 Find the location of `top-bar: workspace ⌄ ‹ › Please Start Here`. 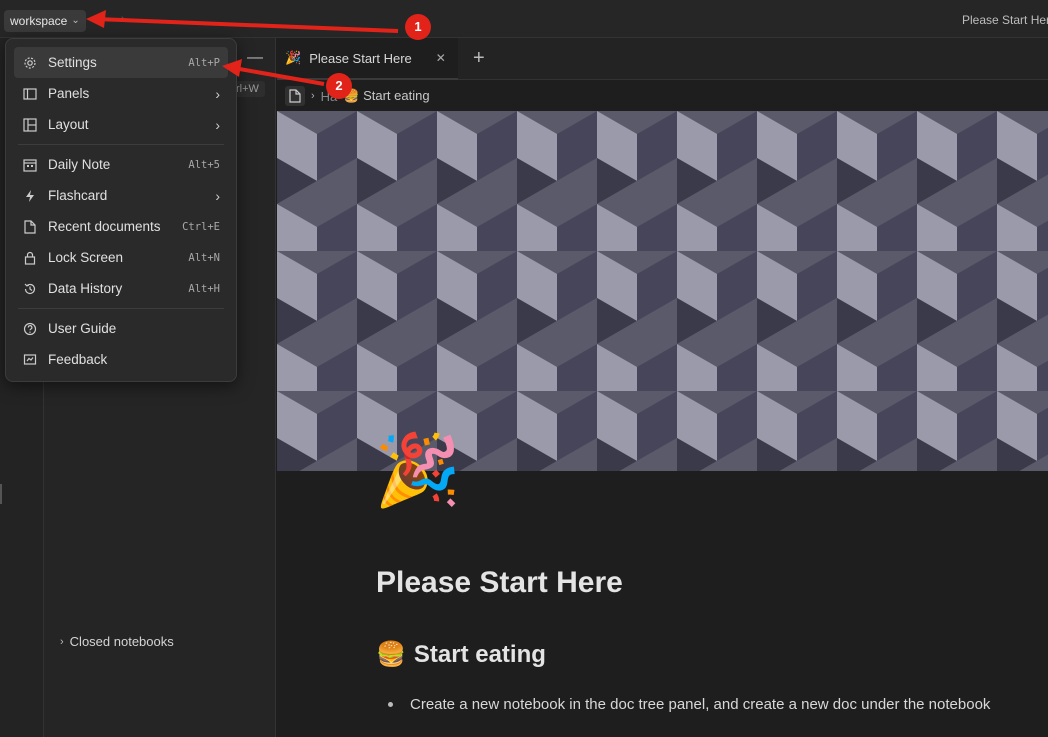

top-bar: workspace ⌄ ‹ › Please Start Here is located at coordinates (524, 19).